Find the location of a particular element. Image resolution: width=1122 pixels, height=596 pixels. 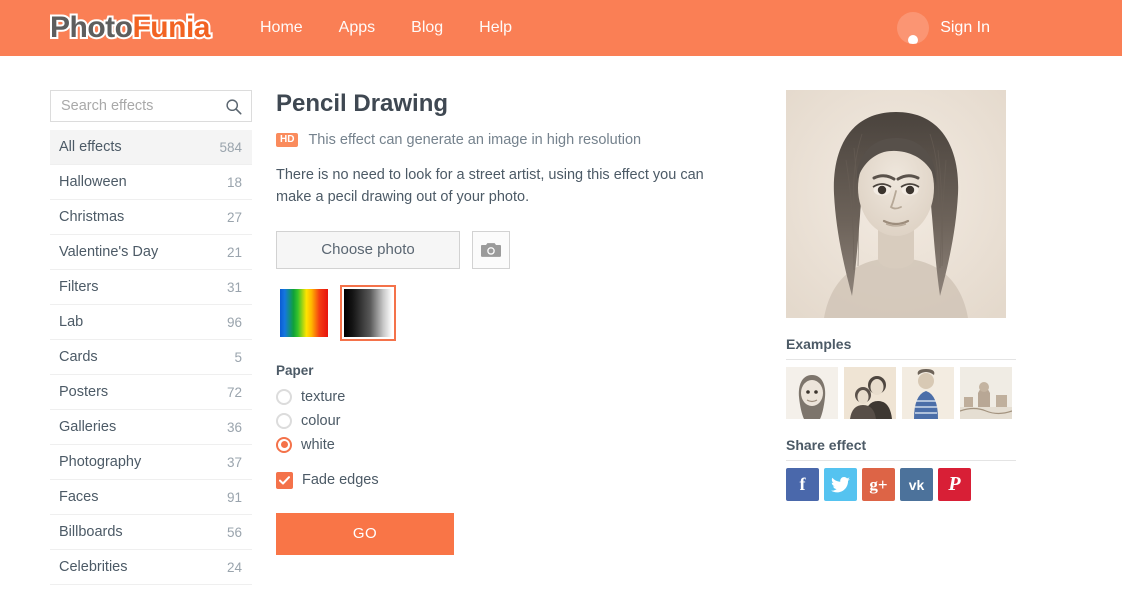

share-facebook-button: f is located at coordinates (802, 484).